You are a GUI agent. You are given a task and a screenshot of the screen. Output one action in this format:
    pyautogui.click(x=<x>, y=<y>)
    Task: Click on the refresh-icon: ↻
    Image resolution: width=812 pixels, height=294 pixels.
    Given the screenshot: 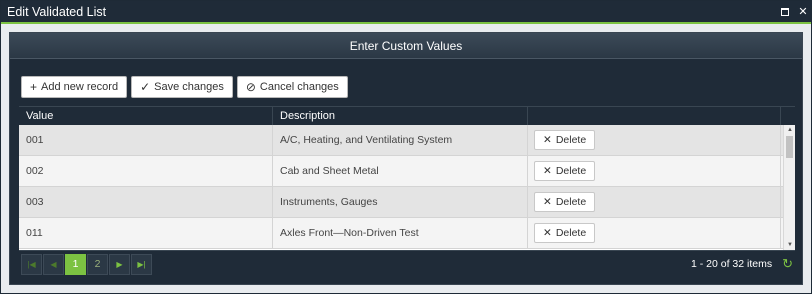 What is the action you would take?
    pyautogui.click(x=787, y=264)
    